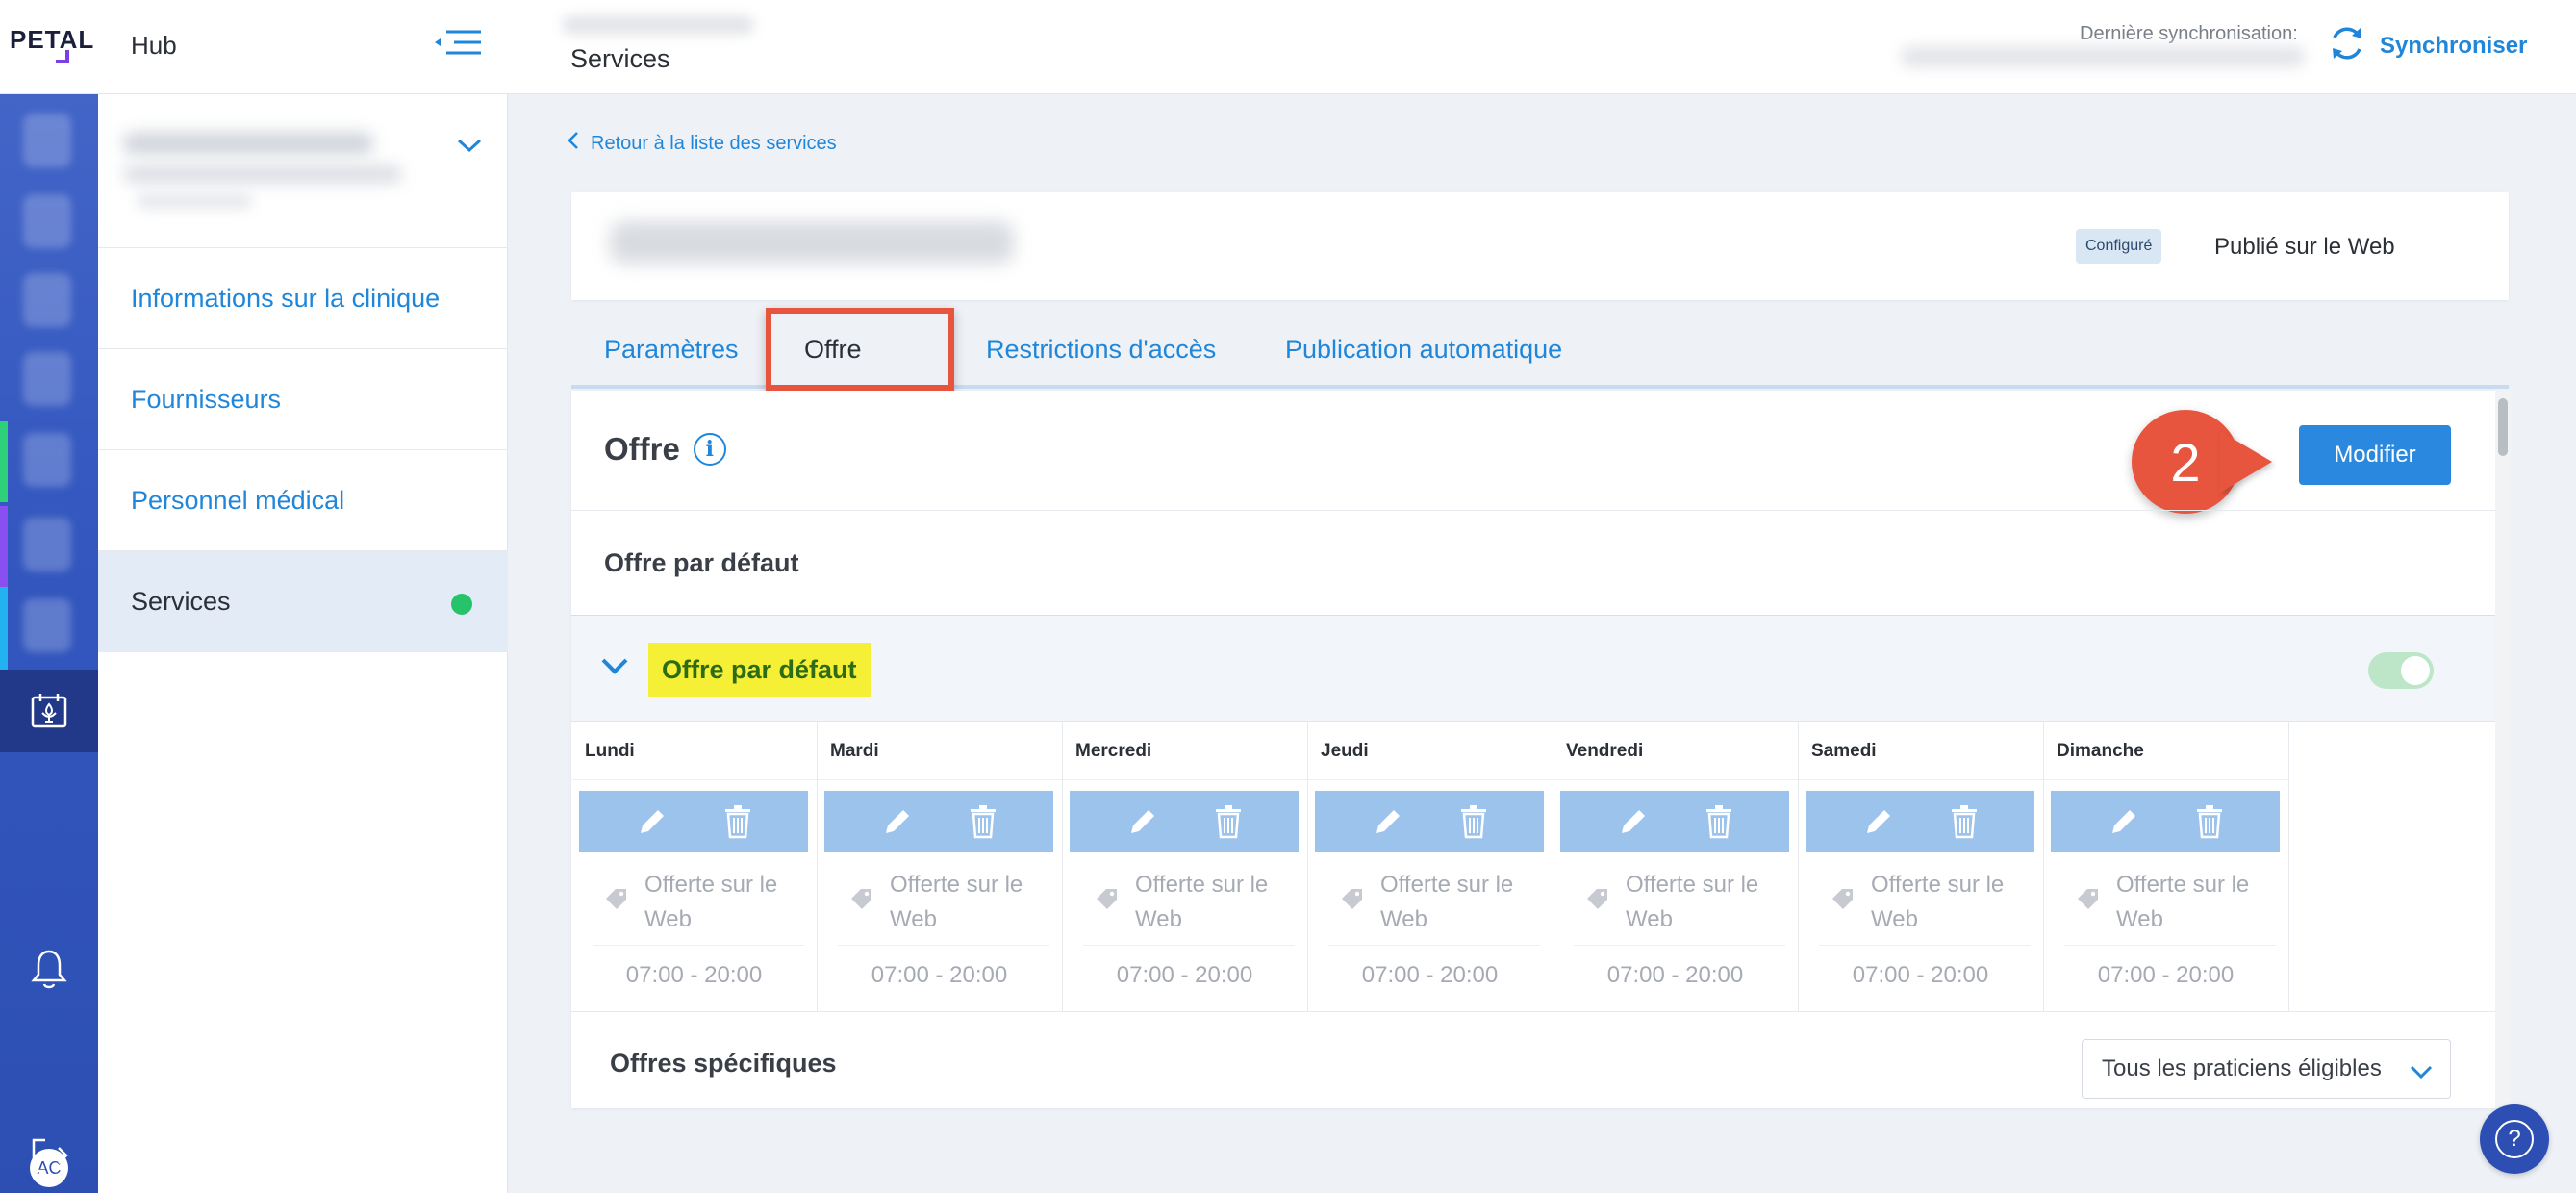  What do you see at coordinates (49, 1155) in the screenshot?
I see `logout-icon` at bounding box center [49, 1155].